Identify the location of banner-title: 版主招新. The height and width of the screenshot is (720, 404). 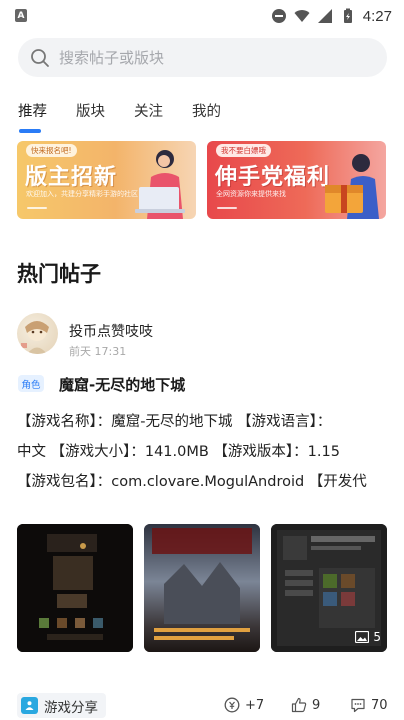
(71, 177).